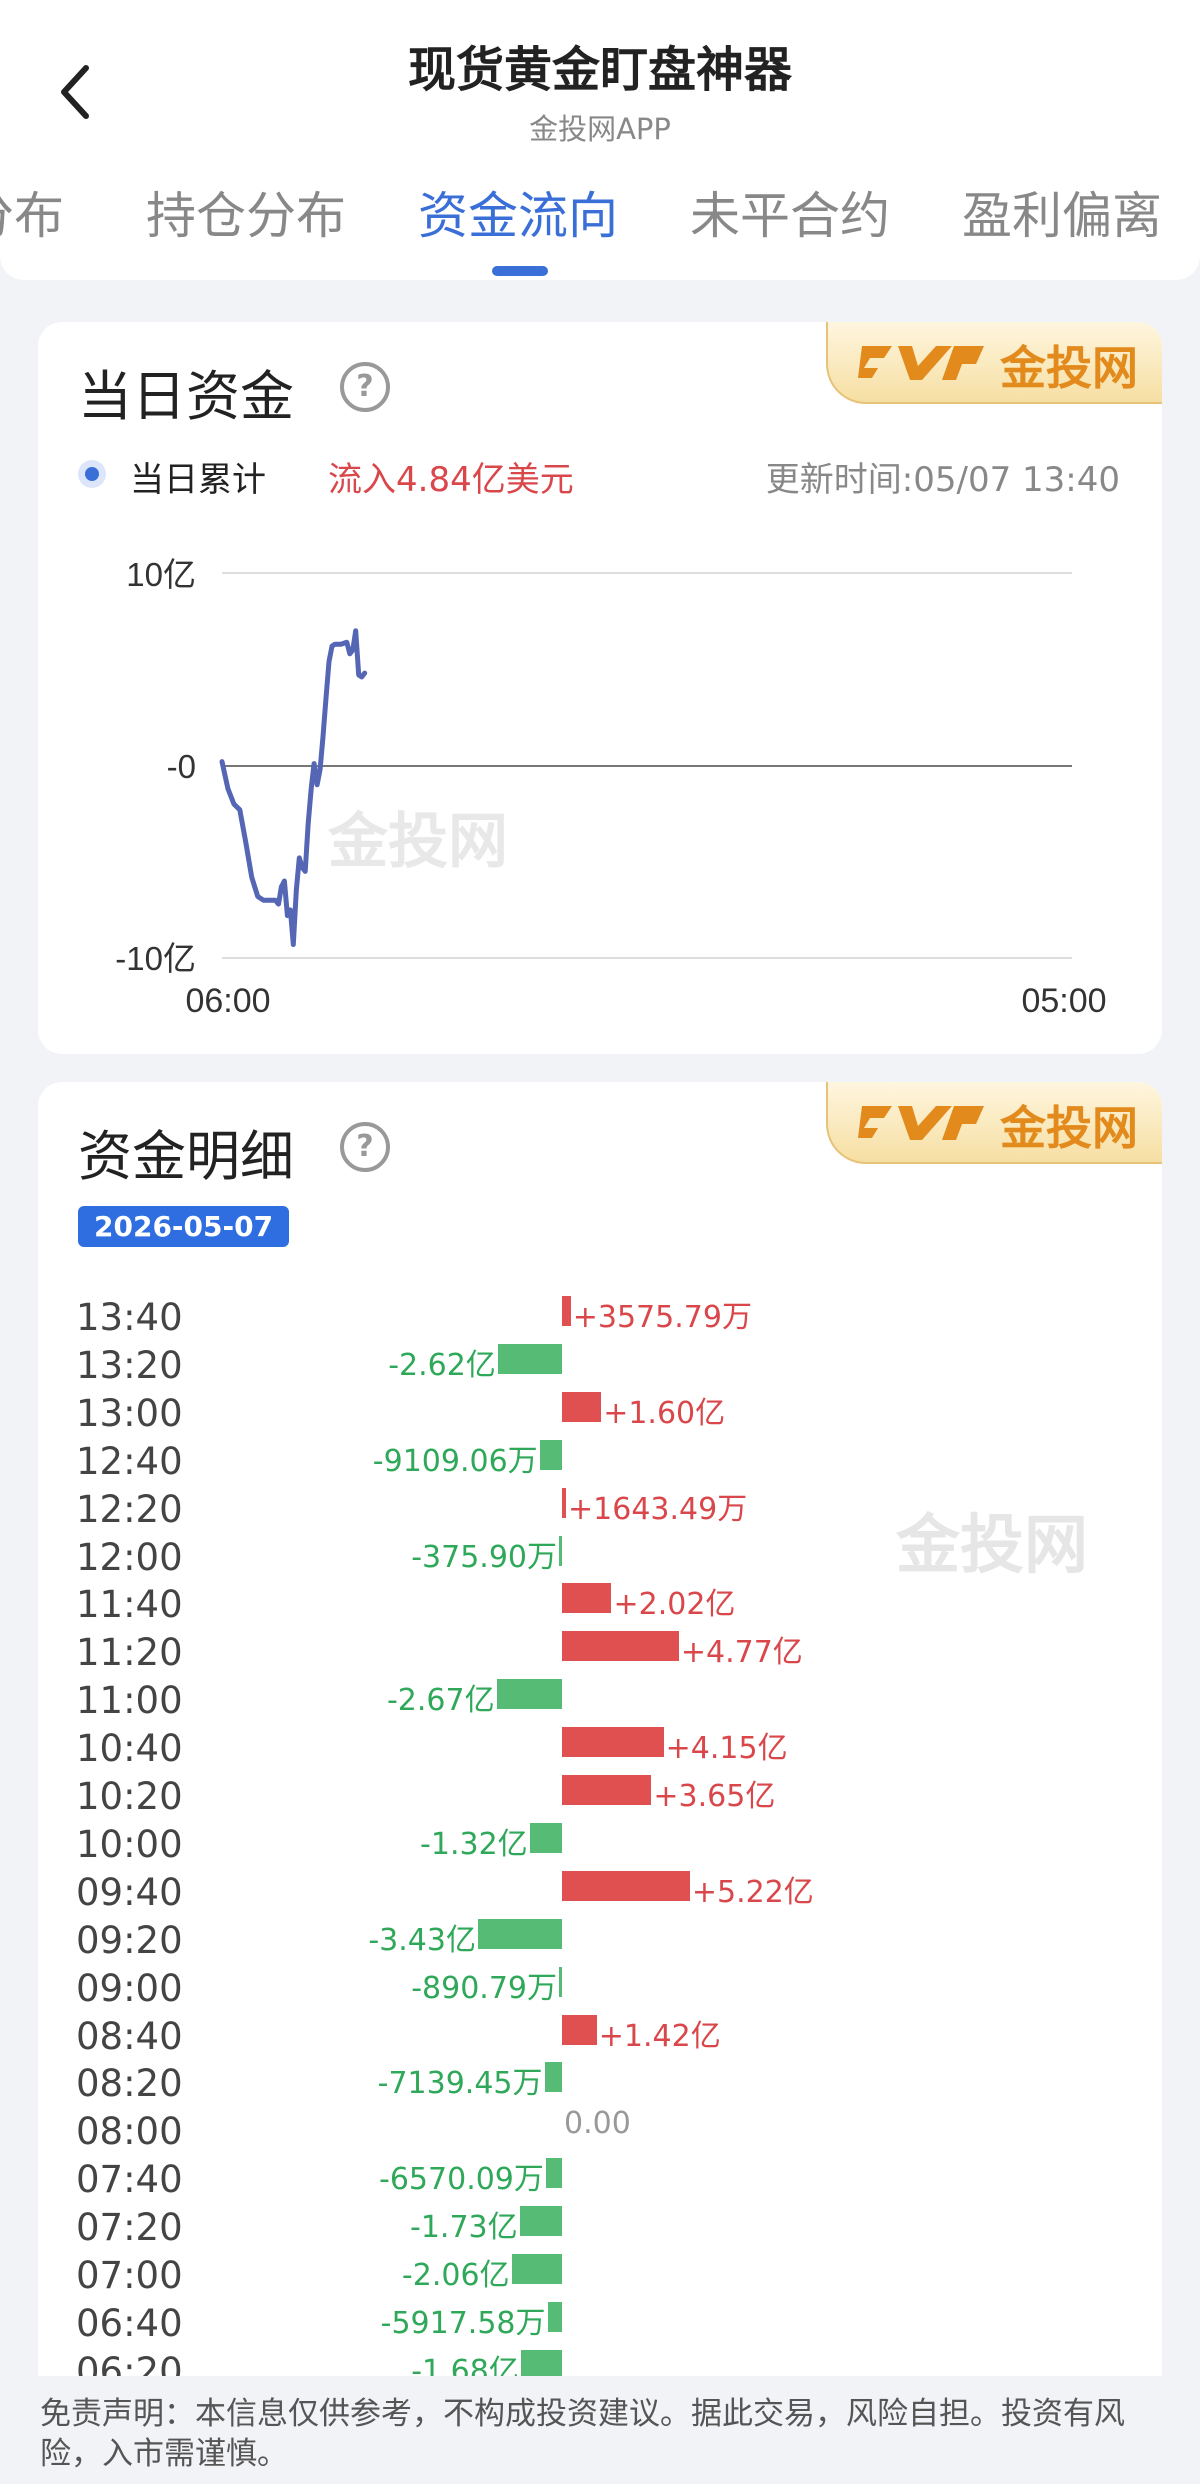 This screenshot has height=2484, width=1200. Describe the element at coordinates (129, 2323) in the screenshot. I see `row-time: 06:40` at that location.